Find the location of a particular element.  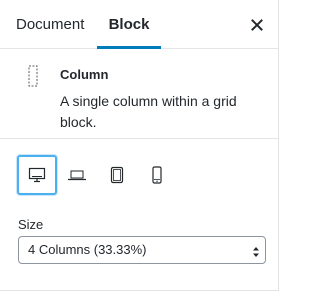

tablet-button is located at coordinates (117, 175).